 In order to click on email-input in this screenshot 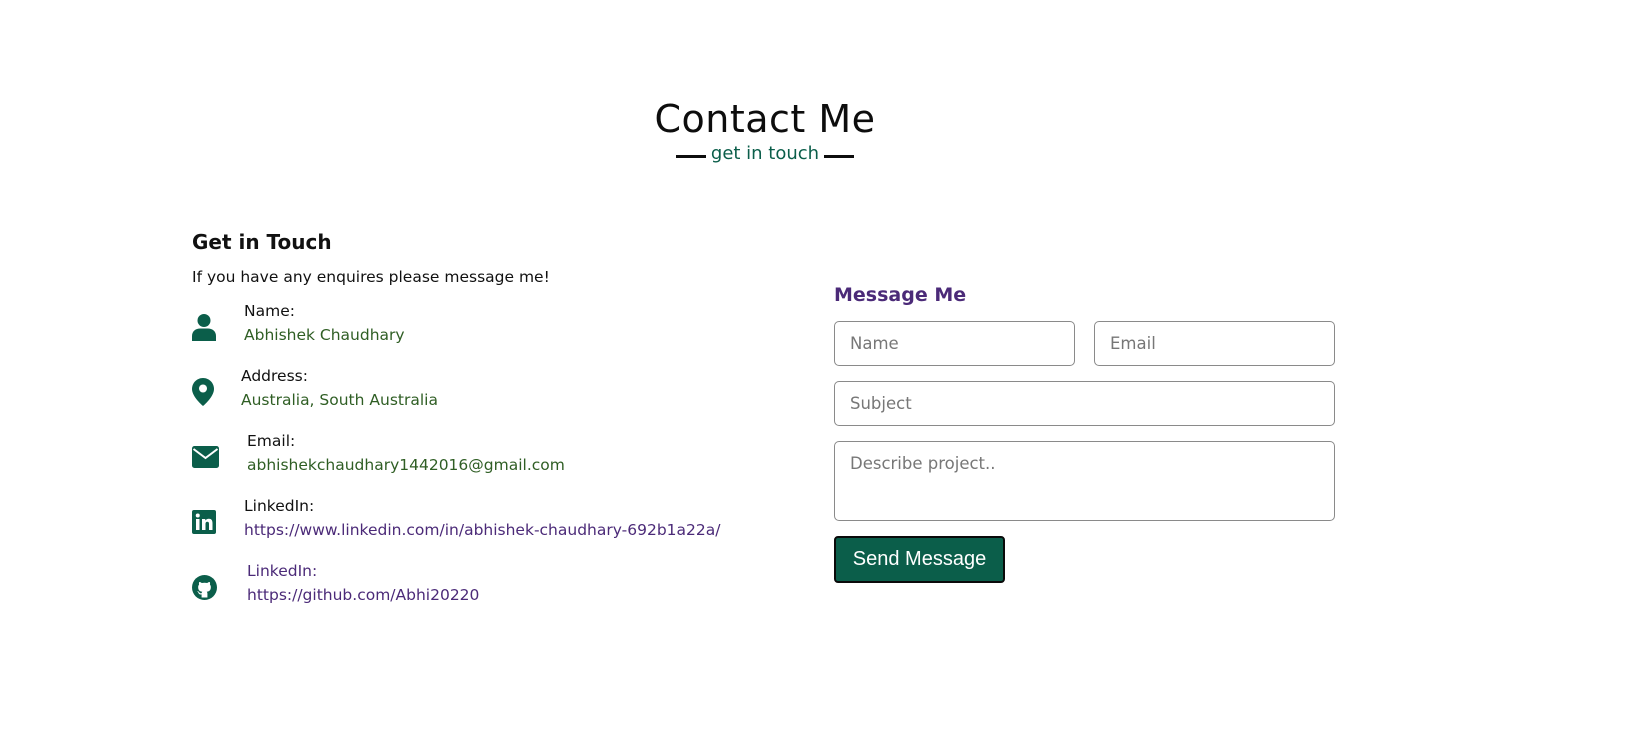, I will do `click(1214, 343)`.